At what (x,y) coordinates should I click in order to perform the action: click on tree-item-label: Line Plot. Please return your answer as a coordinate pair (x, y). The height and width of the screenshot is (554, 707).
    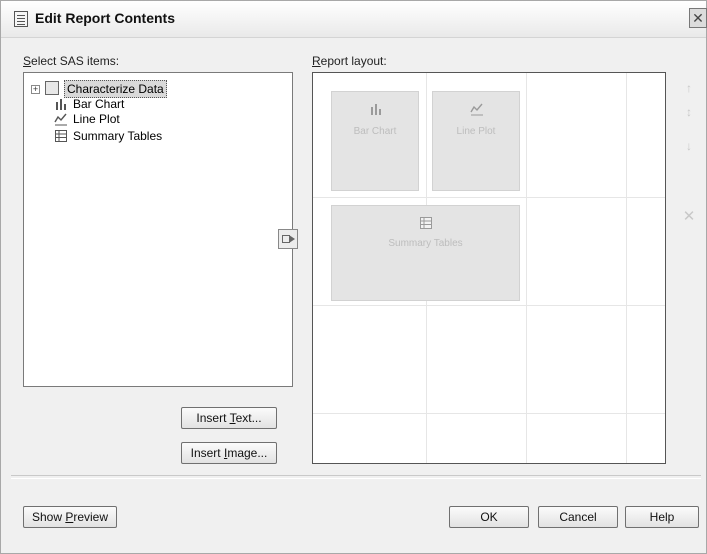
    Looking at the image, I should click on (96, 119).